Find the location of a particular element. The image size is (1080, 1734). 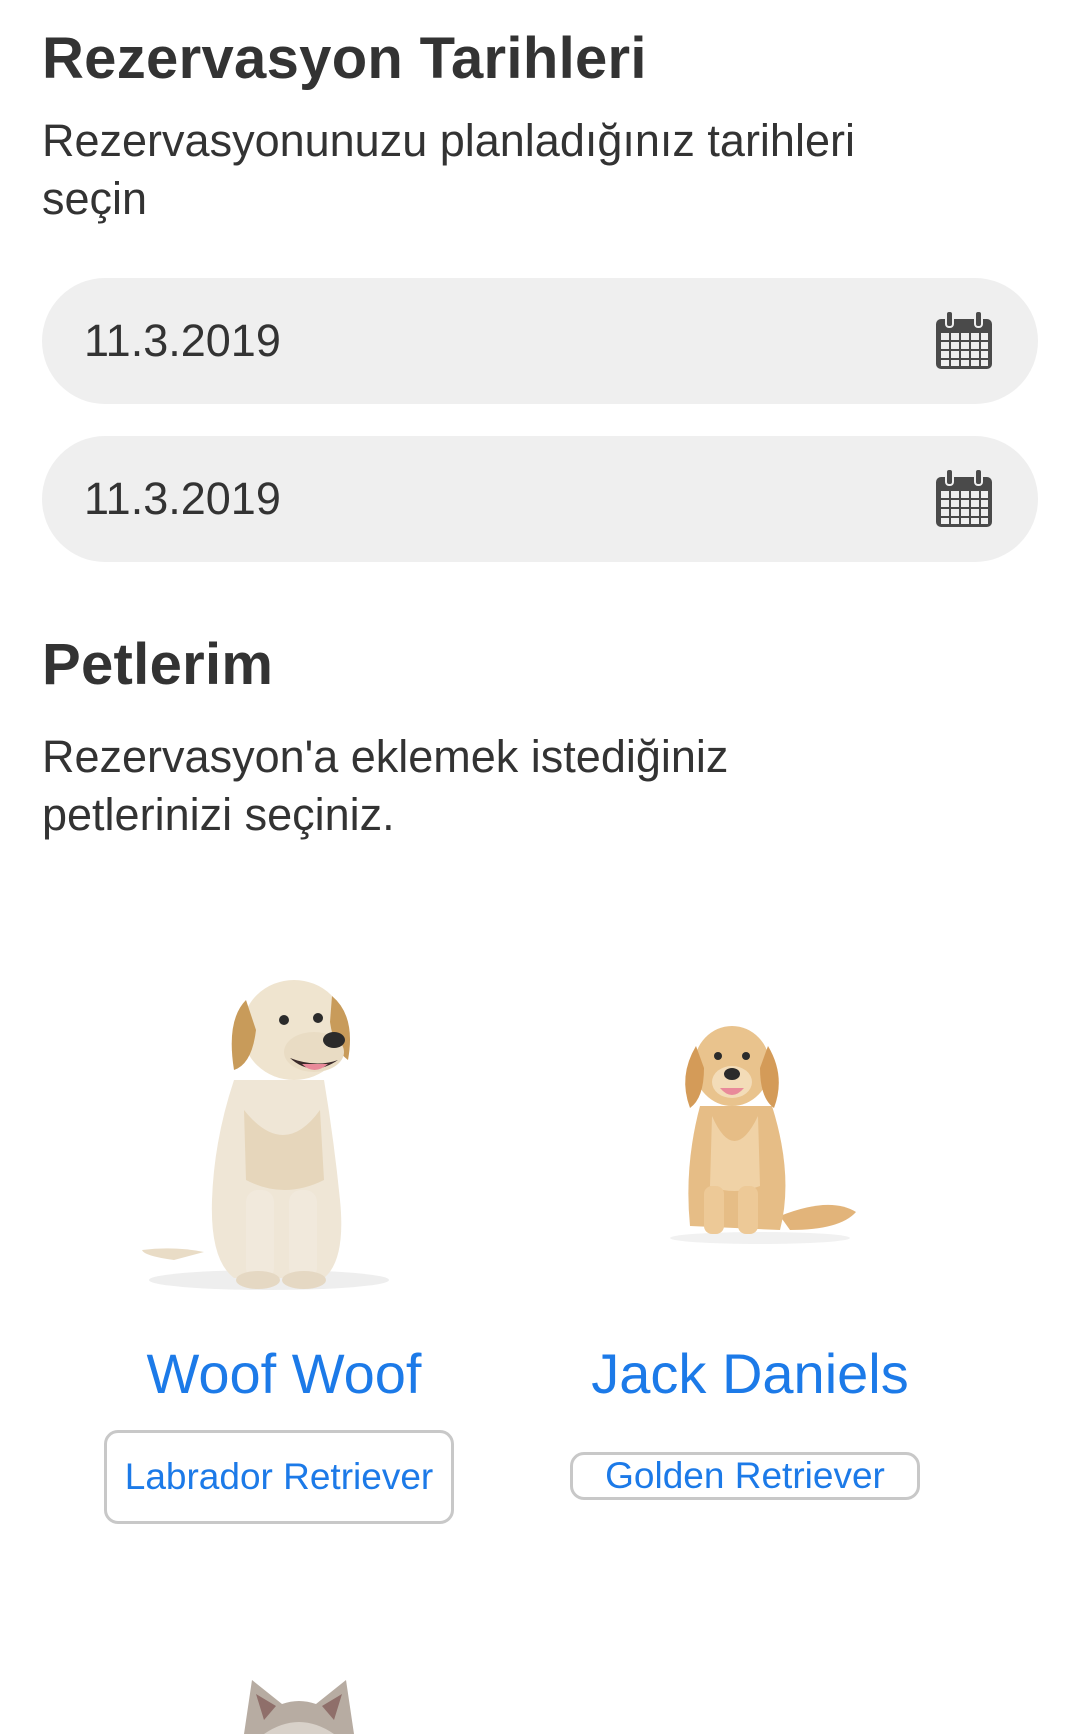

pets-title: Petlerim is located at coordinates (158, 664).